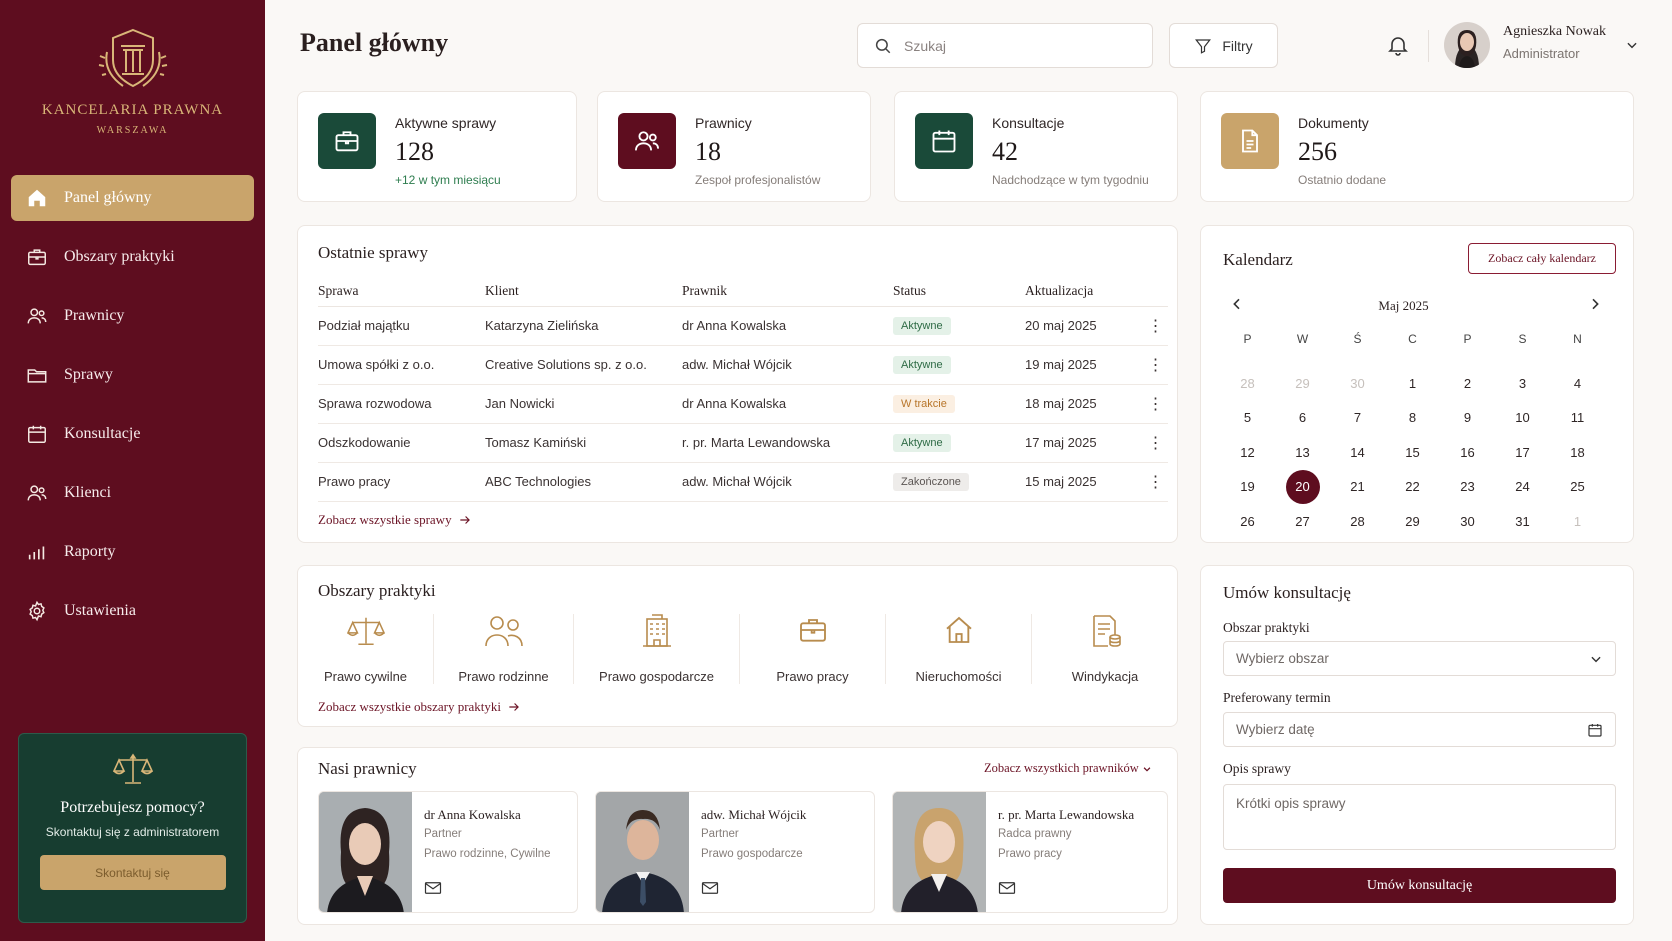 The width and height of the screenshot is (1672, 941). Describe the element at coordinates (1412, 452) in the screenshot. I see `calendar-day: 15` at that location.